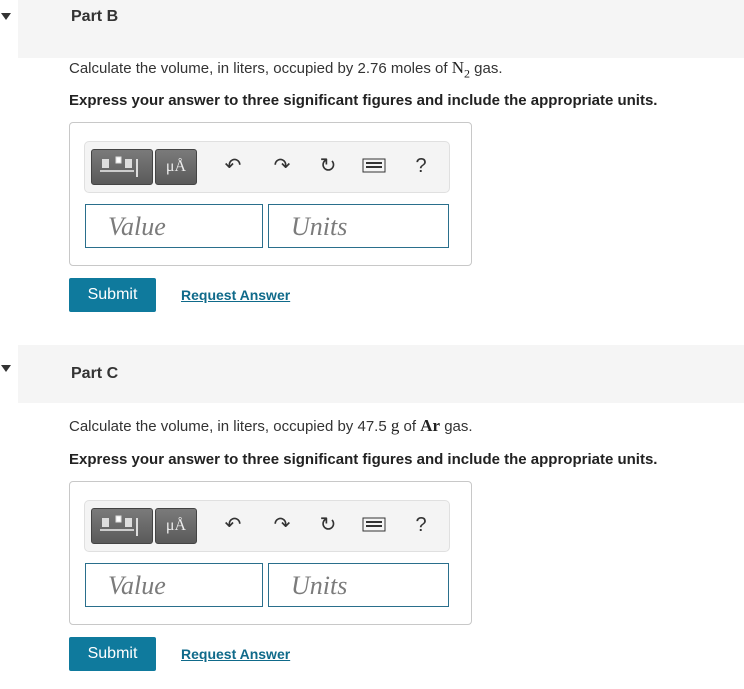  Describe the element at coordinates (372, 29) in the screenshot. I see `part-b-header: Part B` at that location.